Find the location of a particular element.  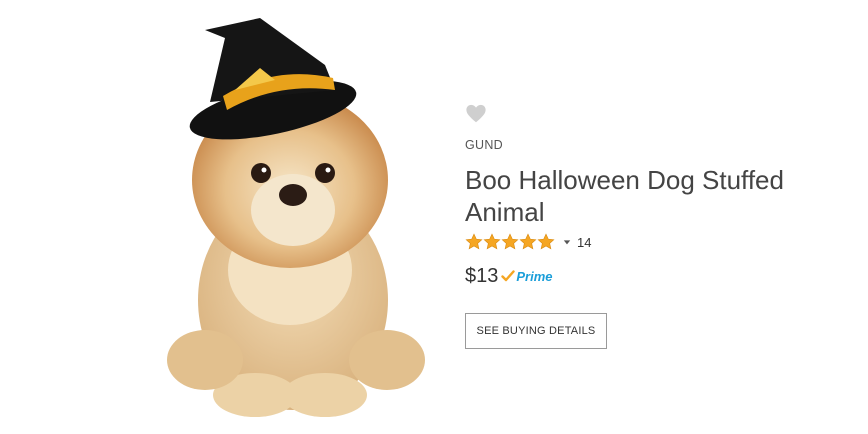

prime-badge: Prime is located at coordinates (527, 276).